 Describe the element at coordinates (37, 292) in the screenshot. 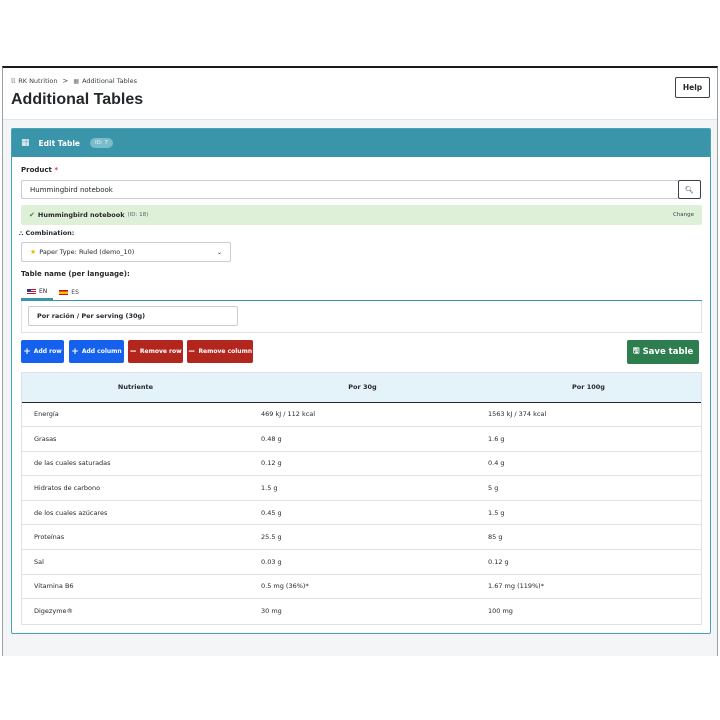

I see `tab-en: EN` at that location.